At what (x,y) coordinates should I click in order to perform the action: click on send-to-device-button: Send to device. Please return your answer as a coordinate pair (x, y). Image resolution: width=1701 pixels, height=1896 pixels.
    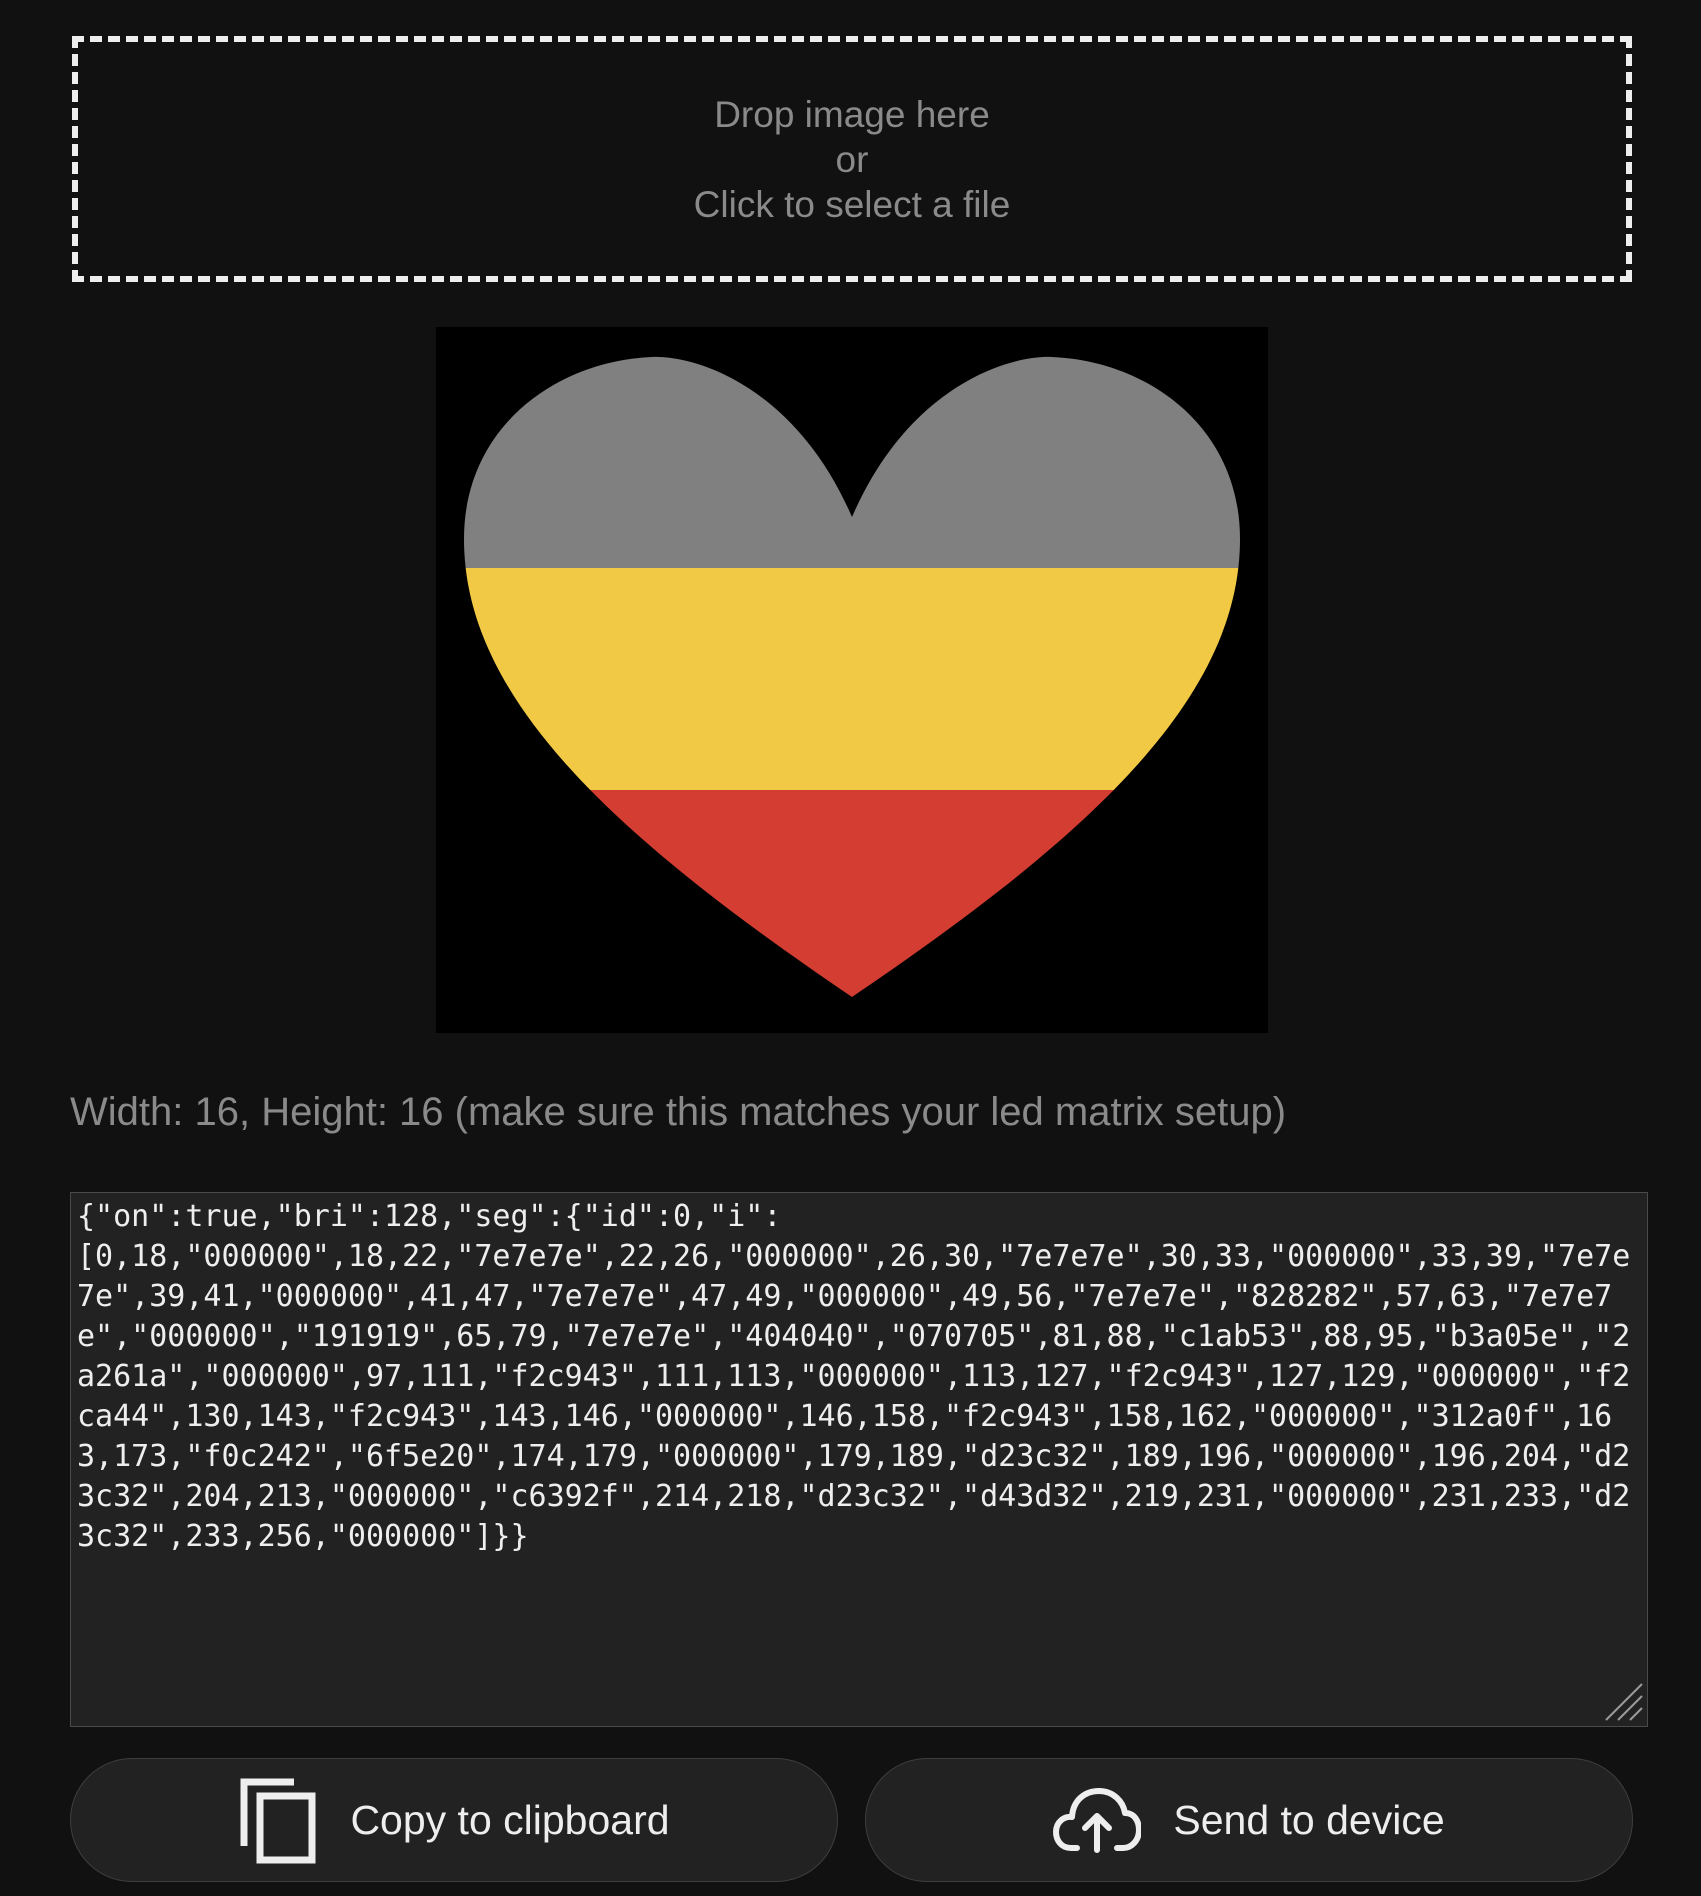
    Looking at the image, I should click on (1249, 1820).